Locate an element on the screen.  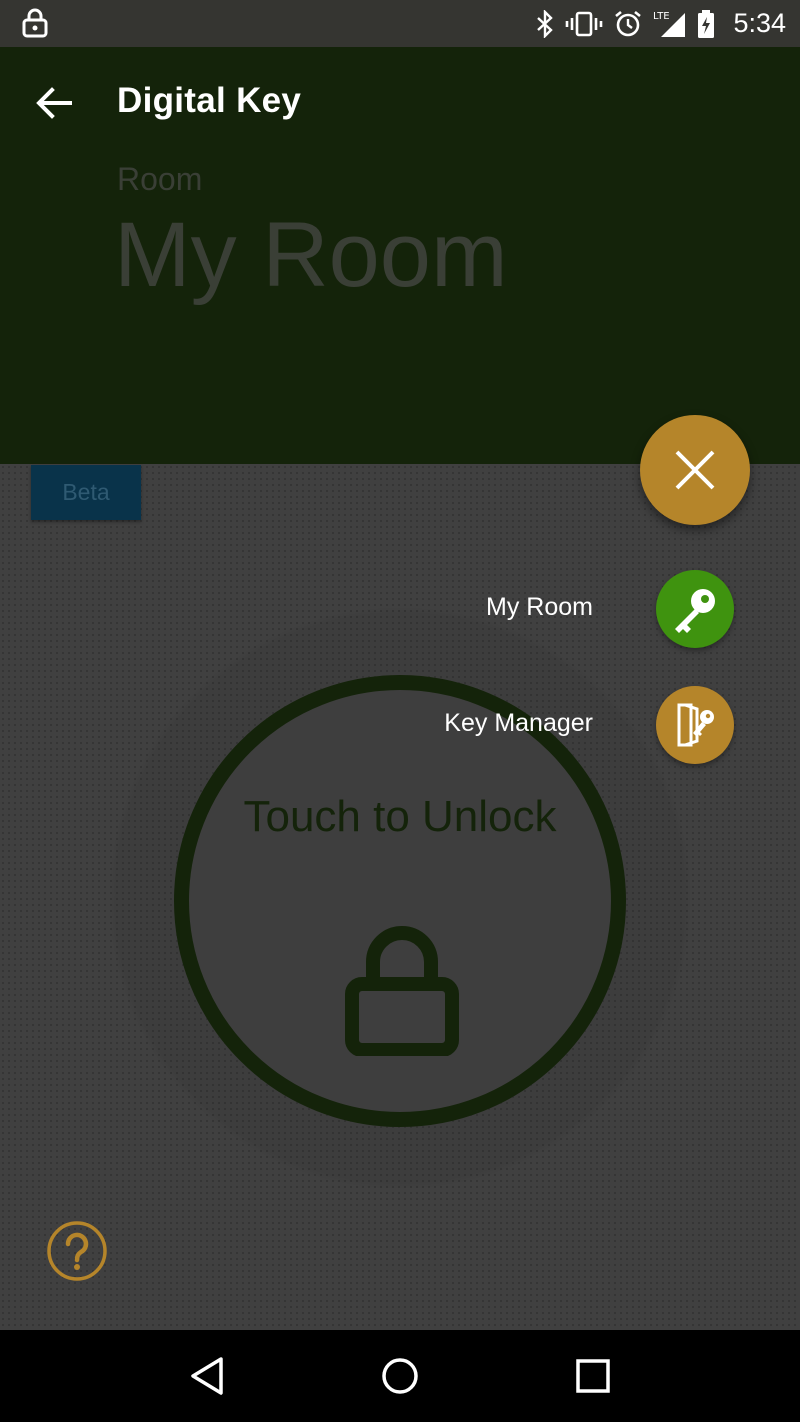
nav-home-button is located at coordinates (400, 1376).